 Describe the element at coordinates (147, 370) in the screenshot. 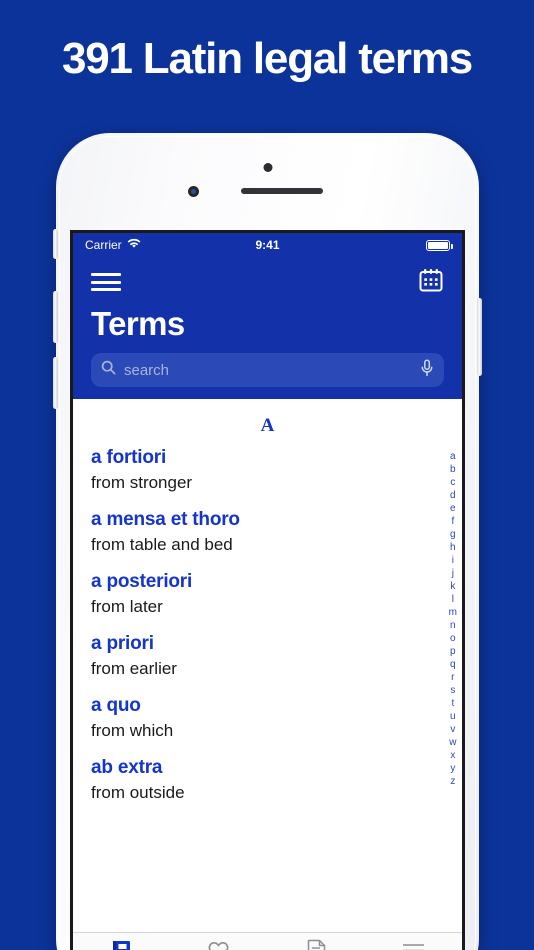

I see `search-placeholder: search` at that location.